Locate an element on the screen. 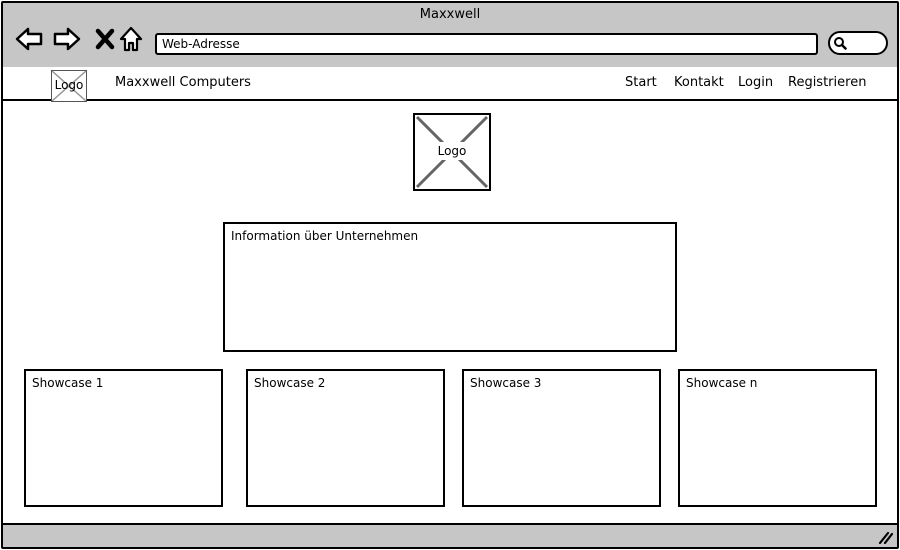 This screenshot has width=900, height=550. status-bar is located at coordinates (450, 535).